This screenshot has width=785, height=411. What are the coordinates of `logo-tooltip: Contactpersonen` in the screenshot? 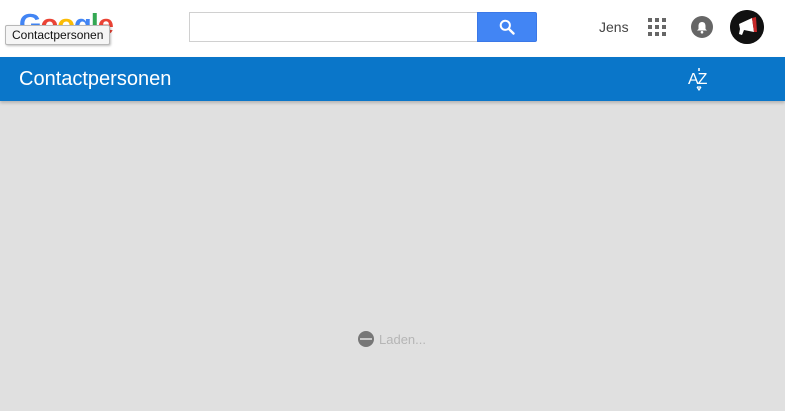 It's located at (58, 35).